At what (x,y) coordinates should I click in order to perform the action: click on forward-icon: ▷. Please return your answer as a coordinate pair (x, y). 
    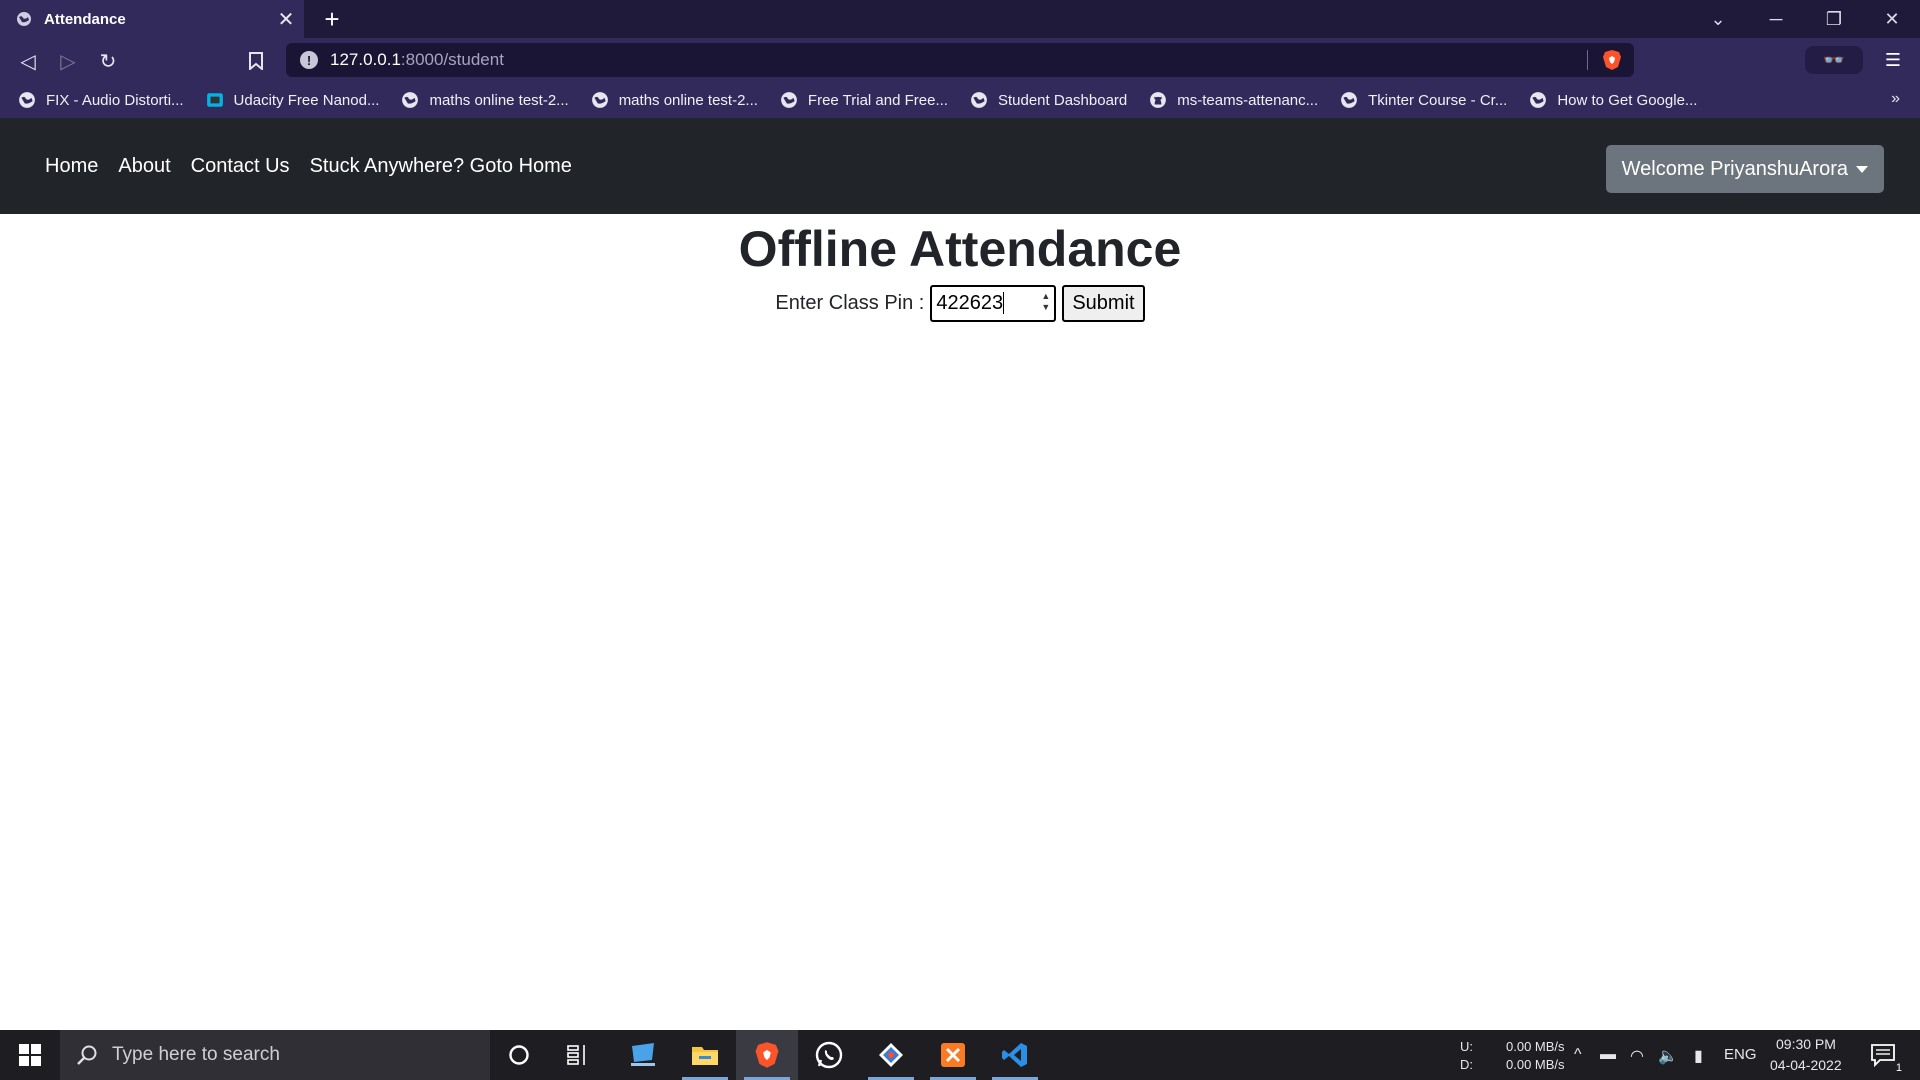
    Looking at the image, I should click on (68, 61).